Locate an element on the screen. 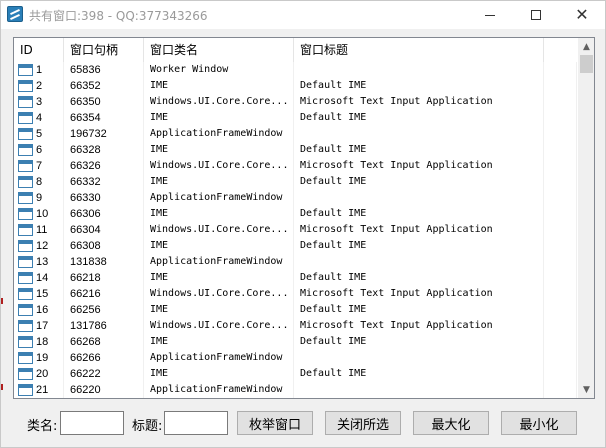 The width and height of the screenshot is (606, 448). maximize-window-button is located at coordinates (536, 15).